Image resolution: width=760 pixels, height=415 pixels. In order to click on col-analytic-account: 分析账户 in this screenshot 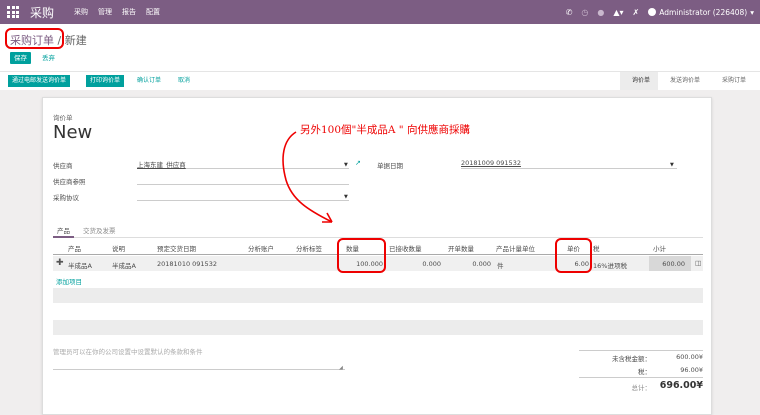, I will do `click(261, 248)`.